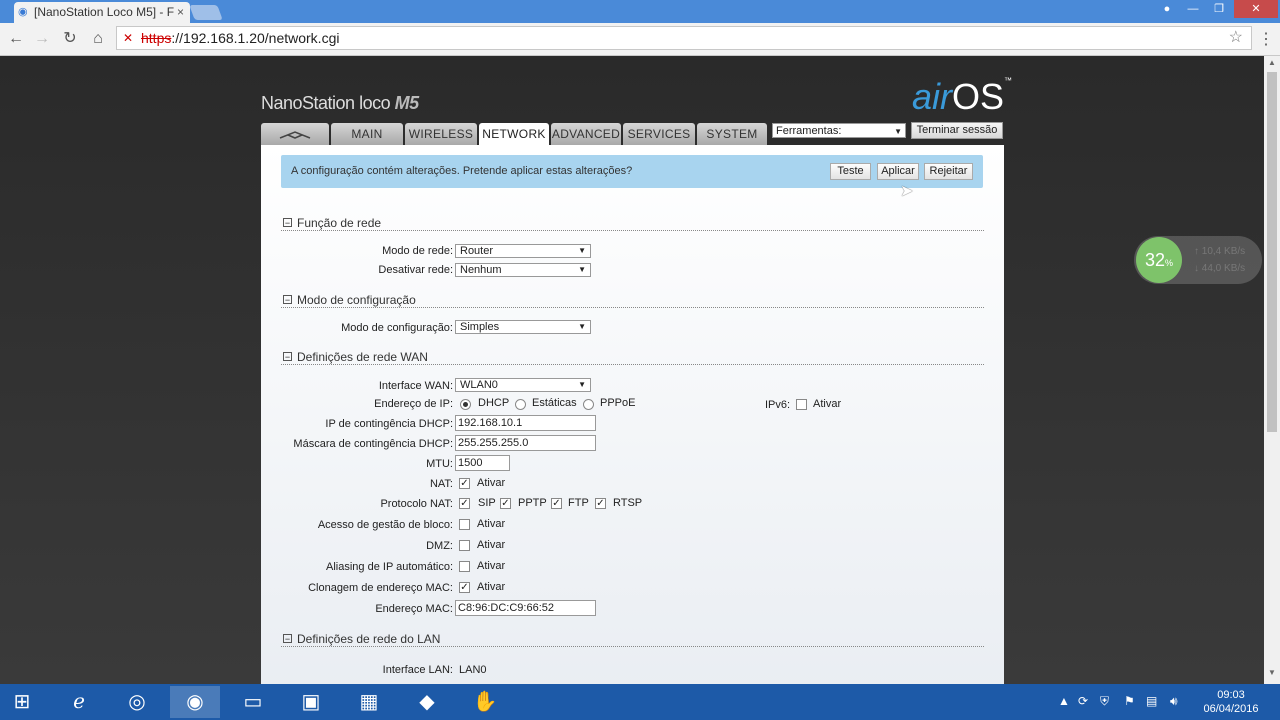 Image resolution: width=1280 pixels, height=720 pixels. Describe the element at coordinates (684, 38) in the screenshot. I see `address-bar: ✕ https://192.168.1.20/network.cgi ☆` at that location.